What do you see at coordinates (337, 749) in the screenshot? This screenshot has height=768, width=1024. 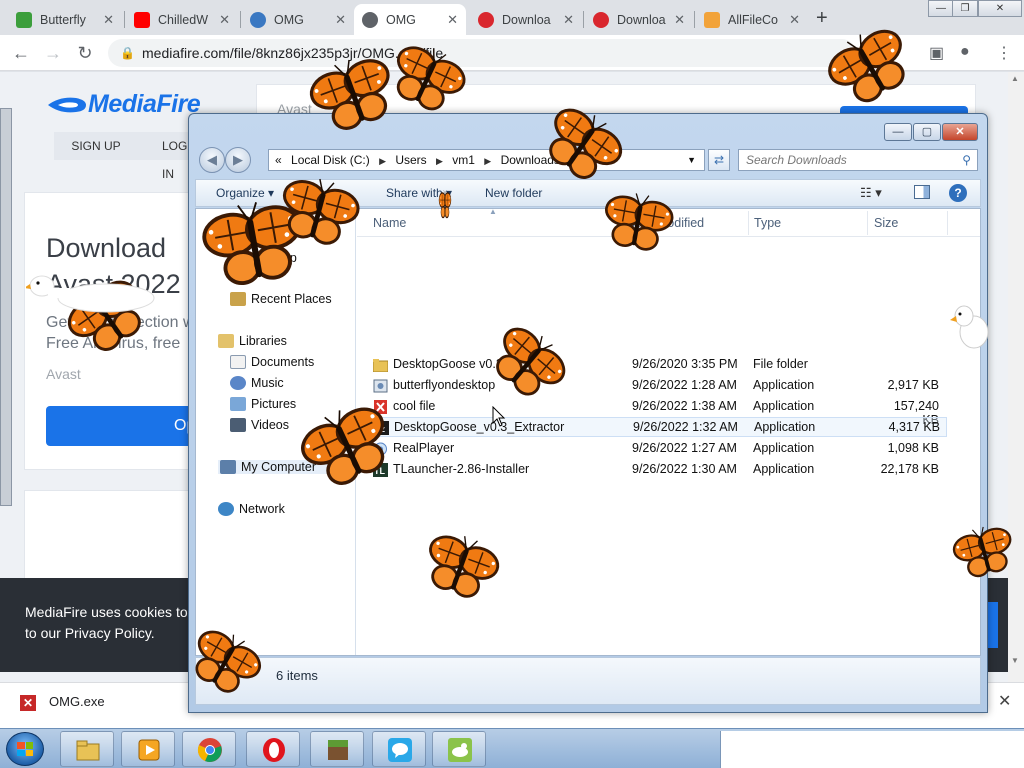 I see `taskbar-minecraft` at bounding box center [337, 749].